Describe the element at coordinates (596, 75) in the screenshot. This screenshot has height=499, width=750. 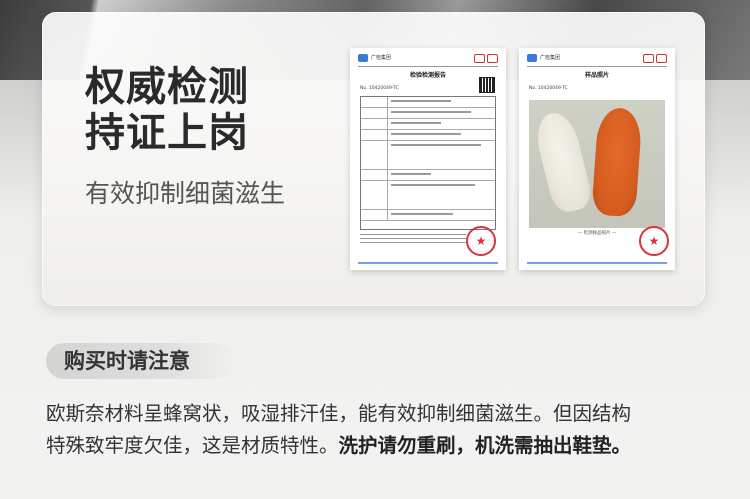
I see `sample-photo-title: 样品照片` at that location.